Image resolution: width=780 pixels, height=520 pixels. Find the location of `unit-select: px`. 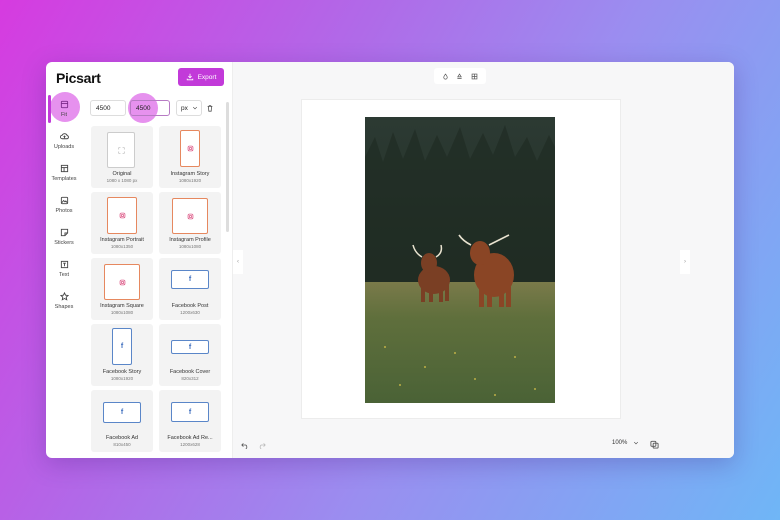

unit-select: px is located at coordinates (189, 108).